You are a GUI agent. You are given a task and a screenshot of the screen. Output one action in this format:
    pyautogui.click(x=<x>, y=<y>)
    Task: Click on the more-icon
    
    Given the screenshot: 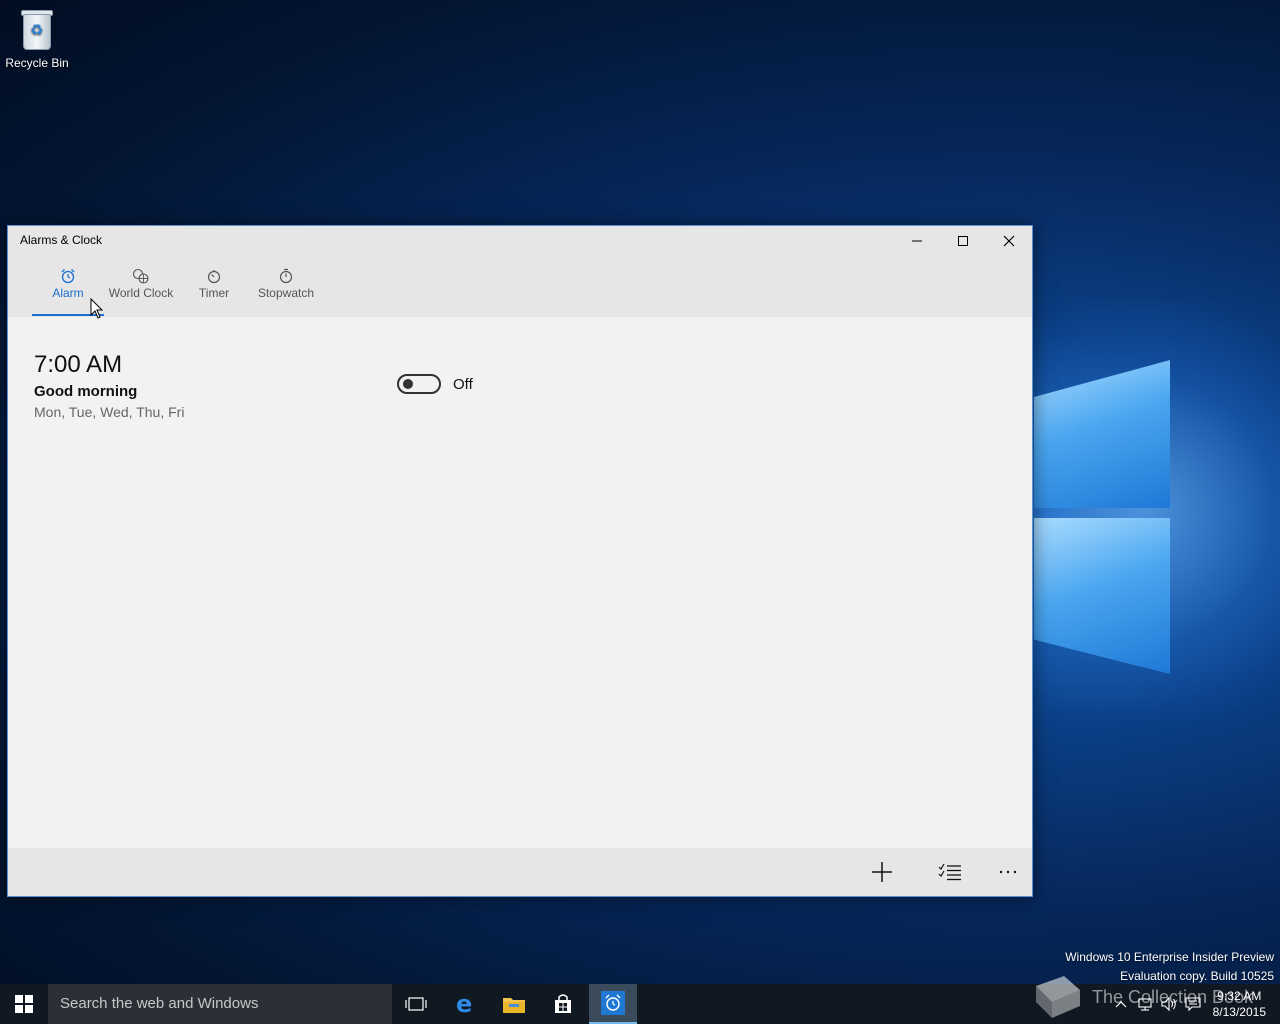 What is the action you would take?
    pyautogui.click(x=1008, y=872)
    